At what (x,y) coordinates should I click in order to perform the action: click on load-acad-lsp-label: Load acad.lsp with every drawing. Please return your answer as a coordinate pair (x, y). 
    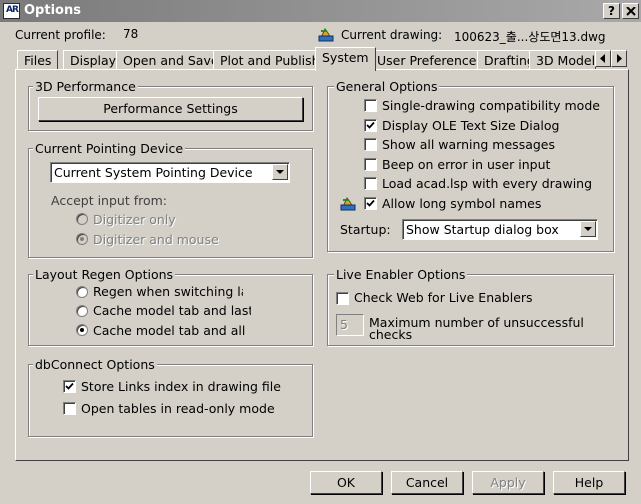
    Looking at the image, I should click on (487, 183).